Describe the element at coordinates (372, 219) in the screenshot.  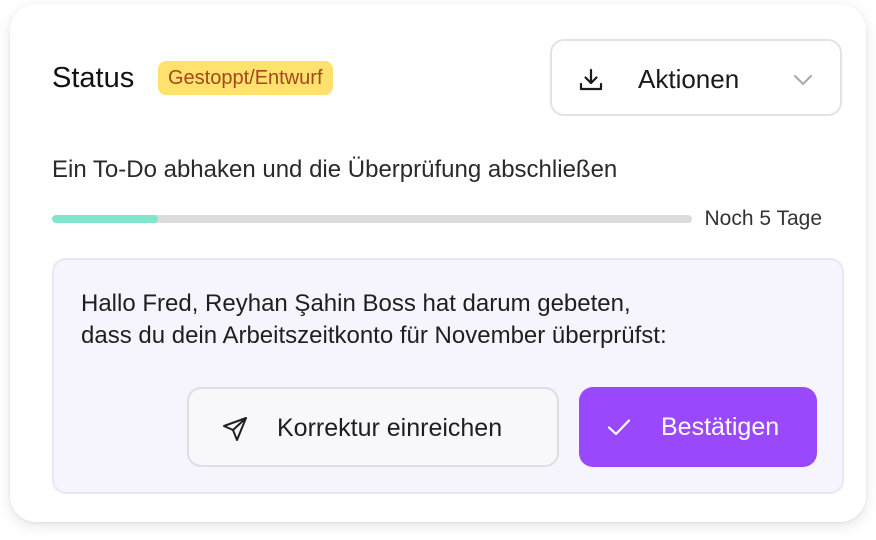
I see `progress-bar` at that location.